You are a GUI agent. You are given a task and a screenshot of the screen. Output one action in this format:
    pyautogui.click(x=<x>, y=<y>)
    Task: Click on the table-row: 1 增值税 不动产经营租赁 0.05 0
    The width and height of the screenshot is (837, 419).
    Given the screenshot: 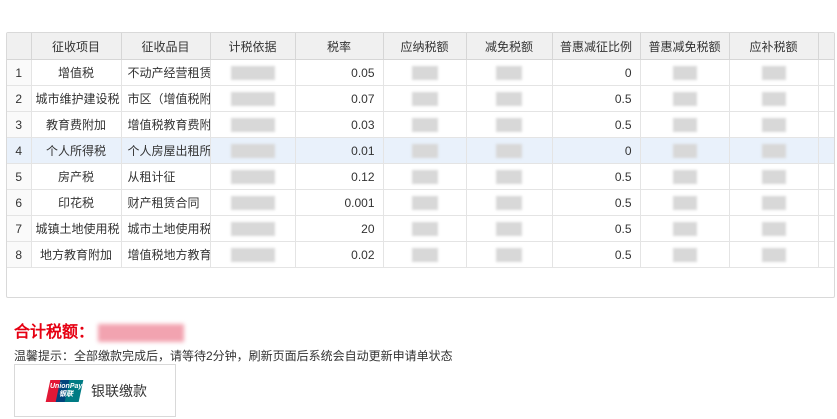 What is the action you would take?
    pyautogui.click(x=420, y=72)
    